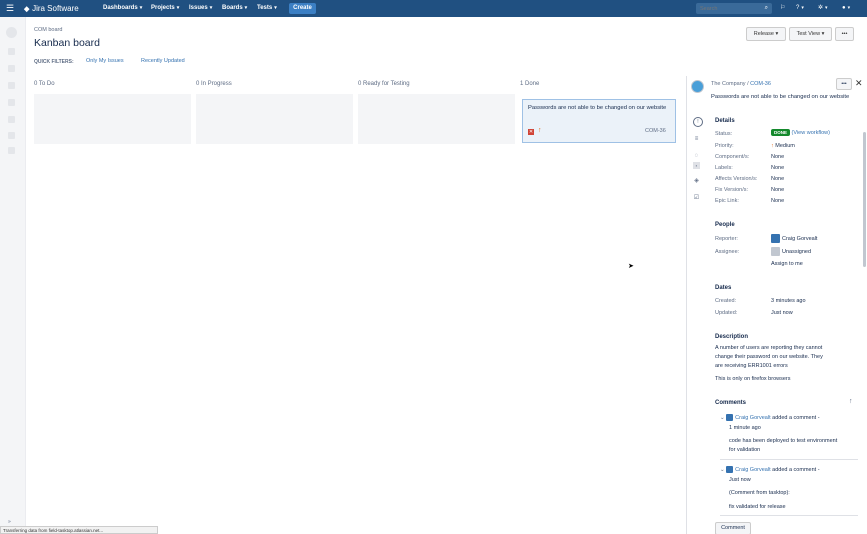 This screenshot has height=534, width=867. I want to click on view-selector-label: Test View, so click(808, 34).